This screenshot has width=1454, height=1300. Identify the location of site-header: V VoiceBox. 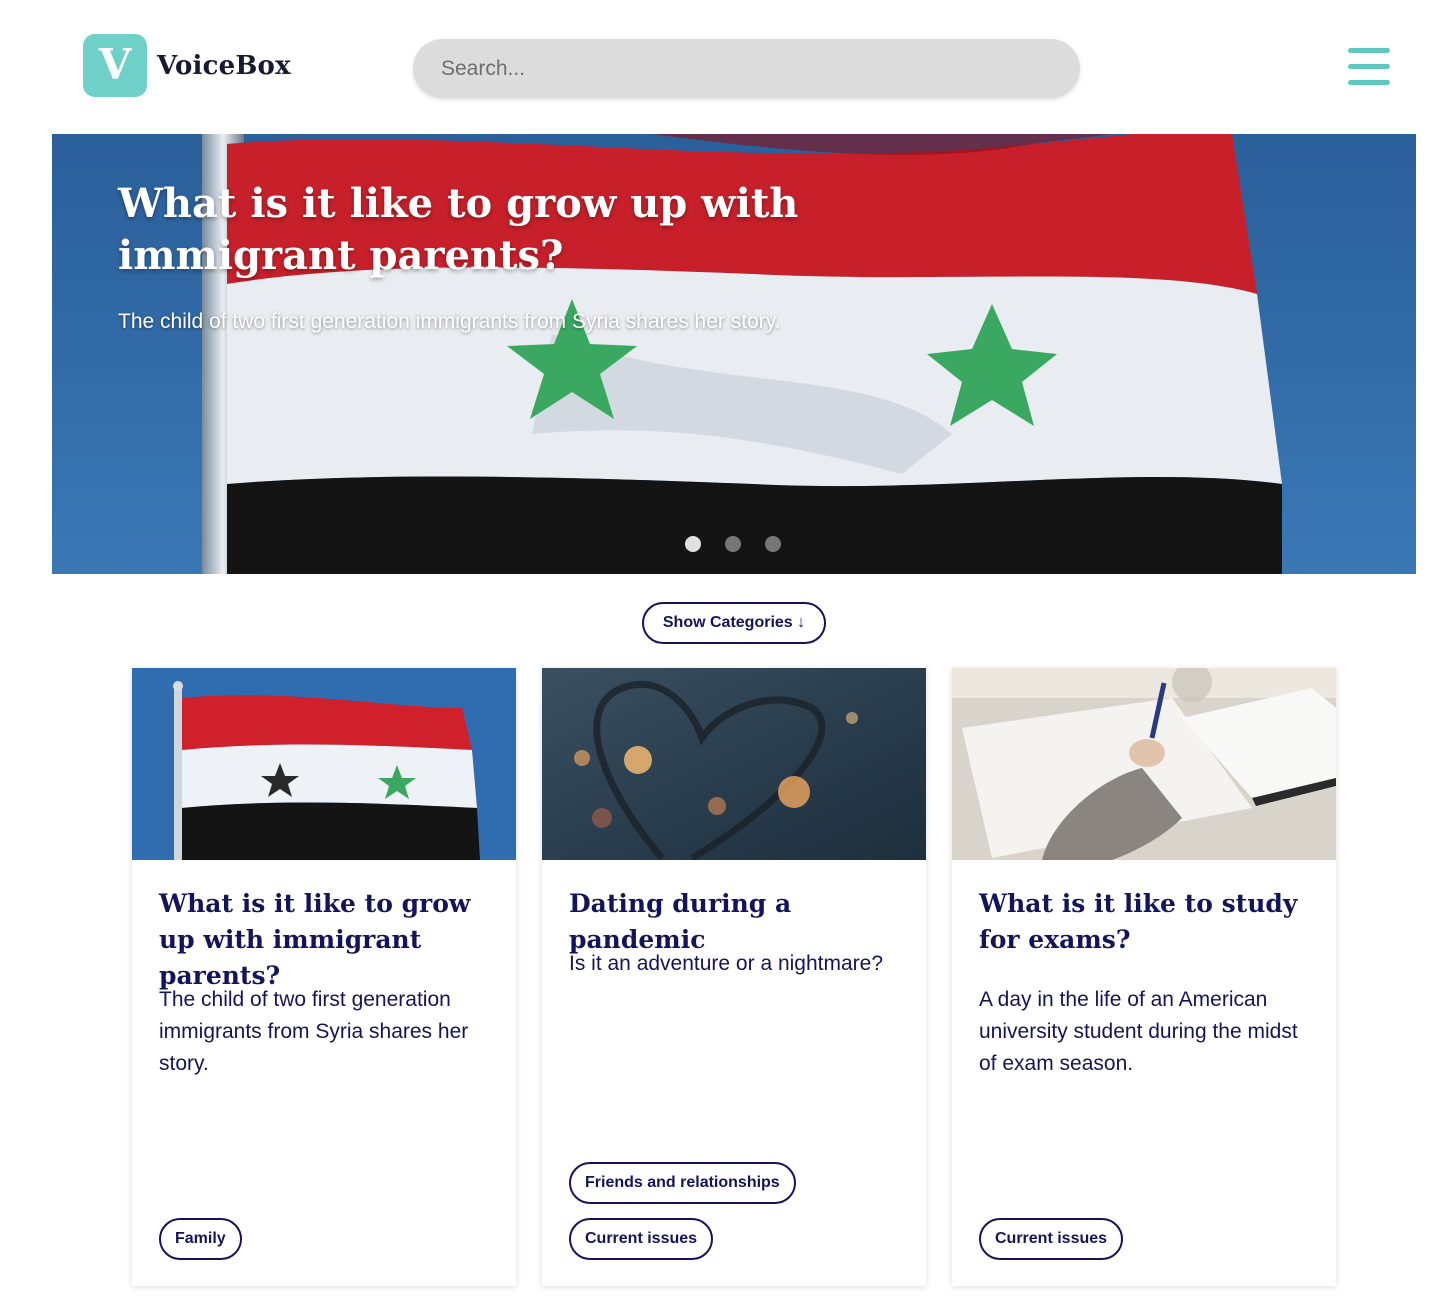
(727, 67).